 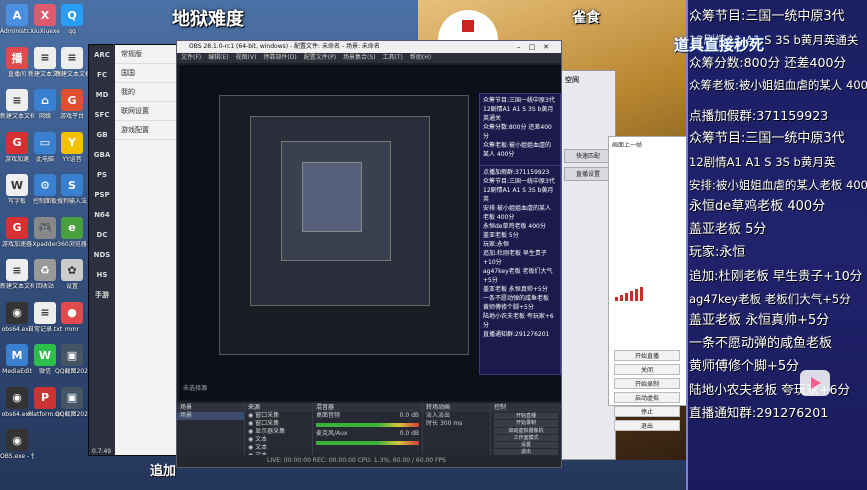 I want to click on dialog-side-button: 开始直播, so click(x=647, y=355).